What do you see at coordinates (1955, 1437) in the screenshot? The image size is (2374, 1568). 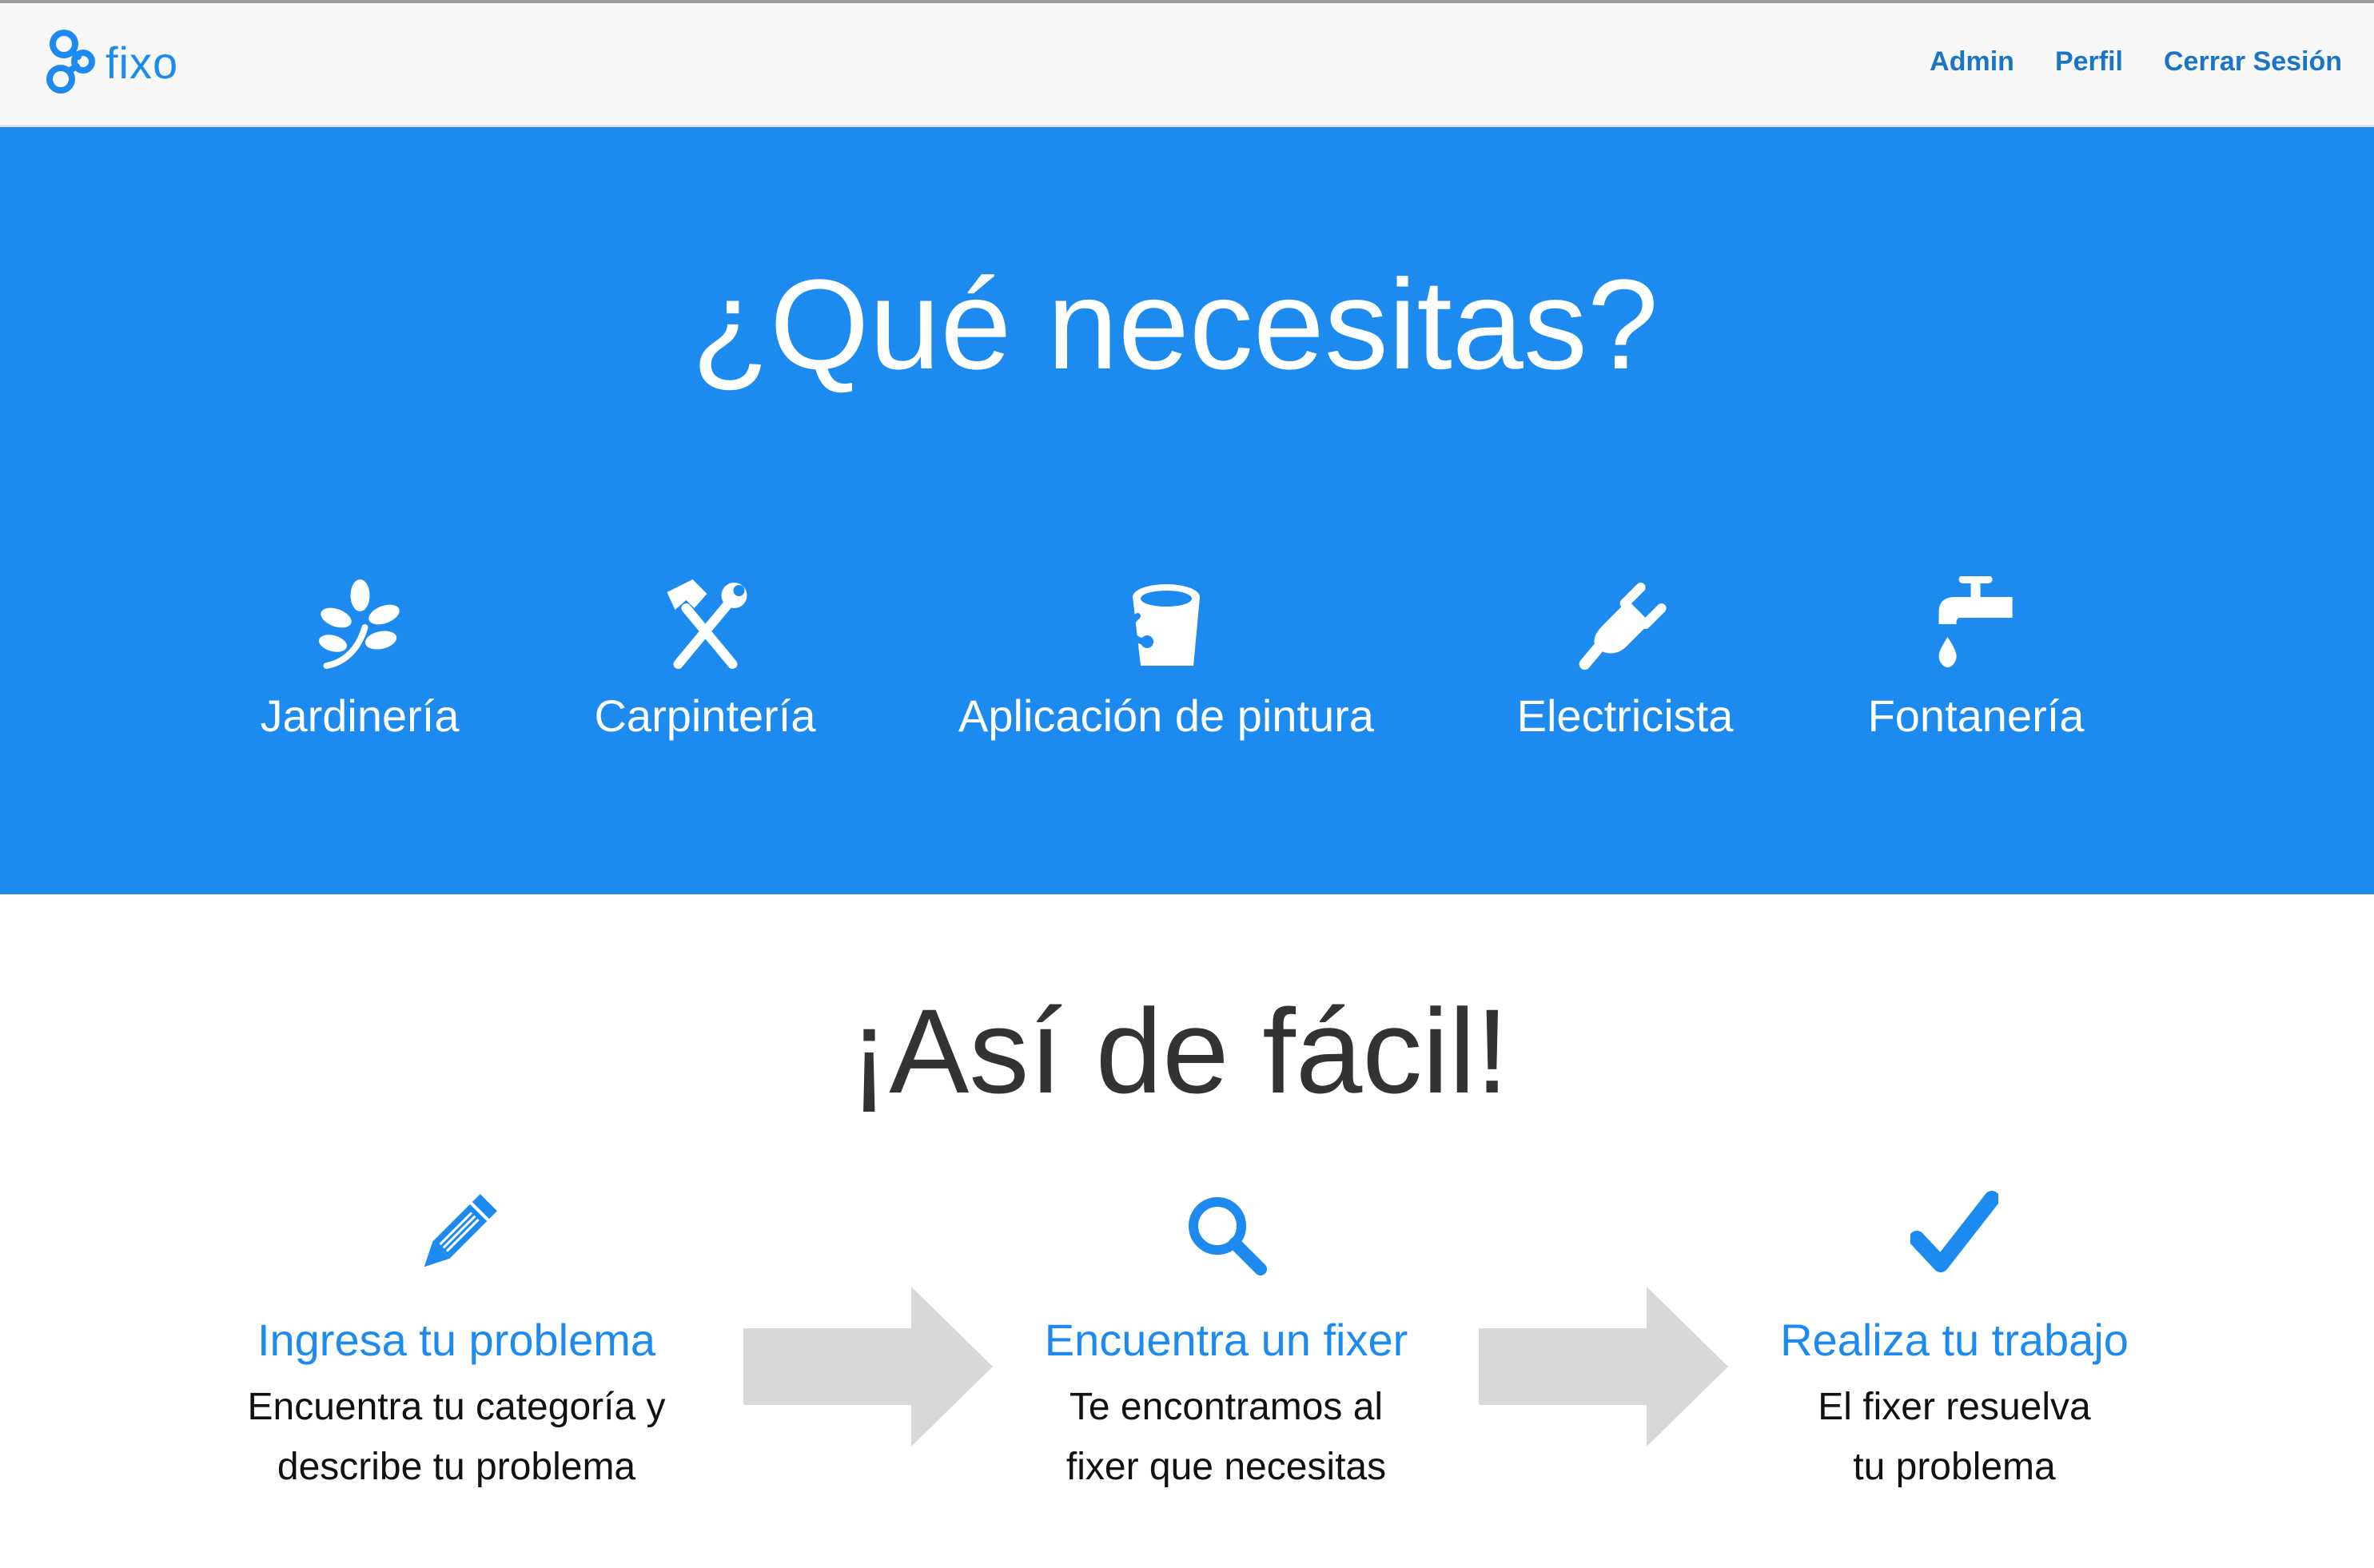 I see `step-description: El fixer resuelva tu problema` at bounding box center [1955, 1437].